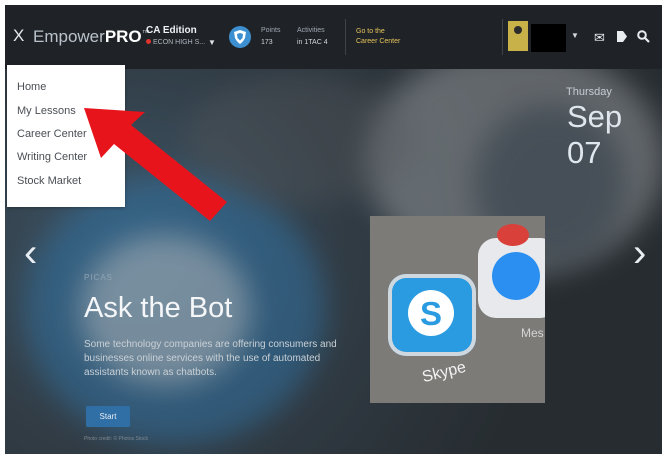 This screenshot has width=666, height=459. I want to click on chevron-left-icon: ‹, so click(30, 253).